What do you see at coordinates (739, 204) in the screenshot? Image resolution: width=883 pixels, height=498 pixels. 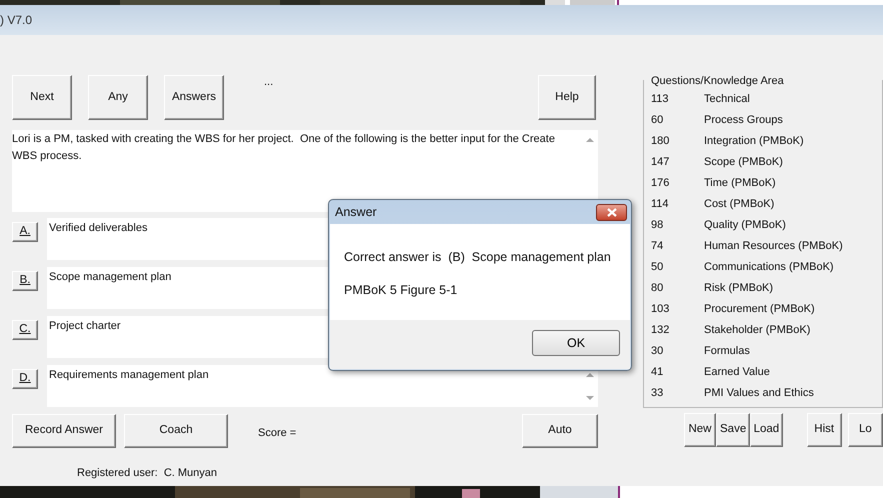 I see `knowledge-area-name: Cost (PMBoK)` at bounding box center [739, 204].